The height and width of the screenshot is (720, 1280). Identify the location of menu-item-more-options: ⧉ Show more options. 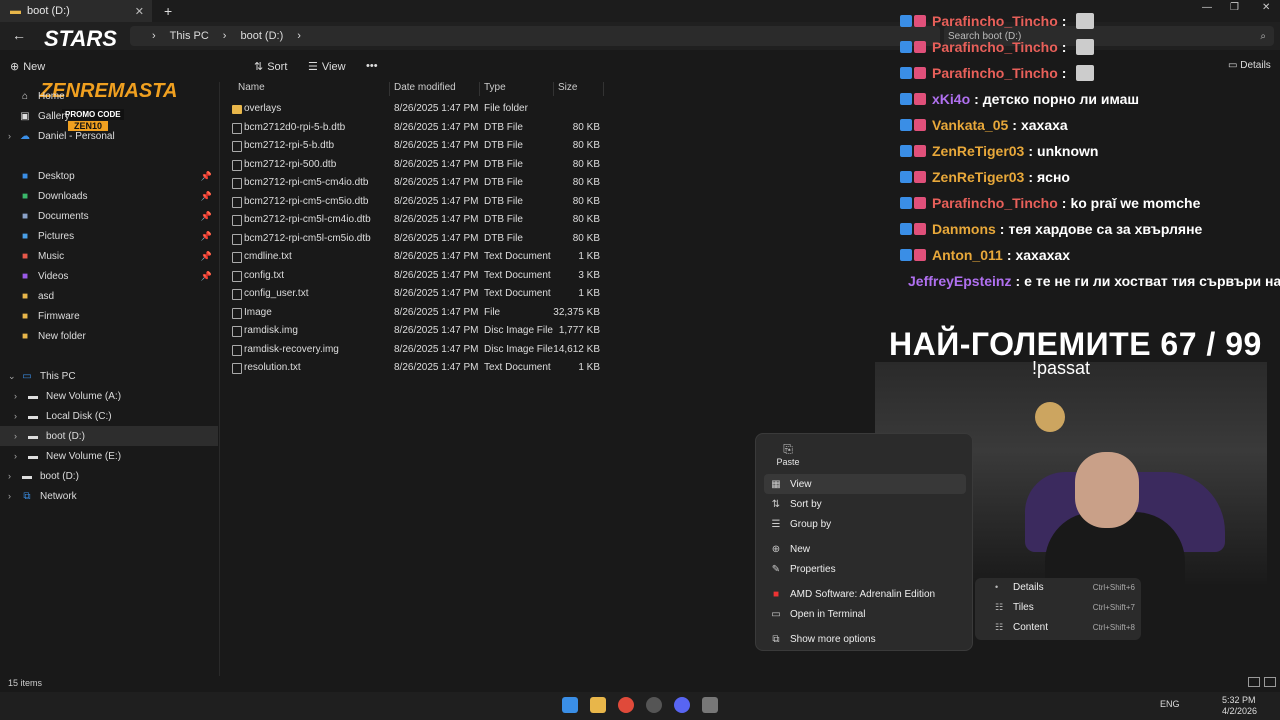
(865, 639).